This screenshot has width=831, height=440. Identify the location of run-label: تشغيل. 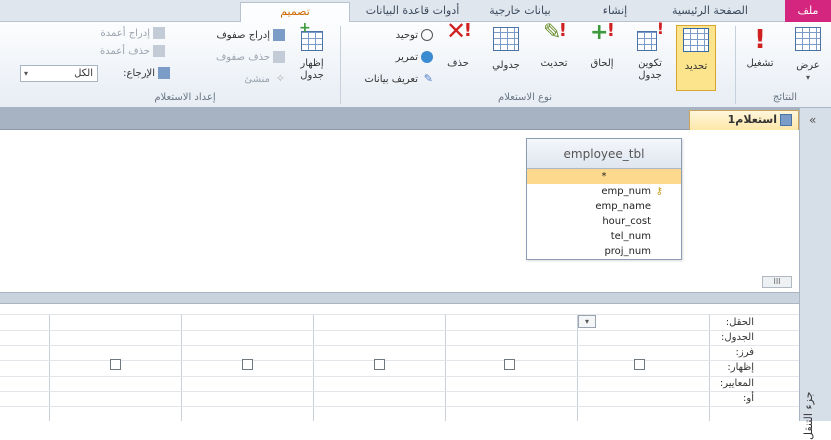
(760, 63).